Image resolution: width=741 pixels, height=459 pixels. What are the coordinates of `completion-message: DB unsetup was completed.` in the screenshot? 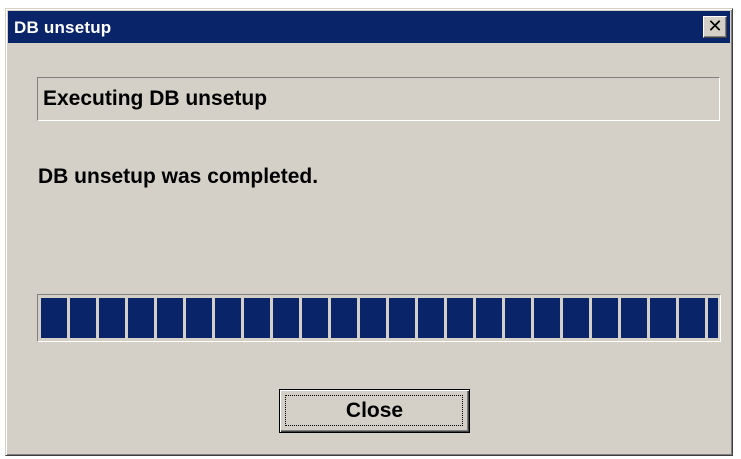 It's located at (178, 176).